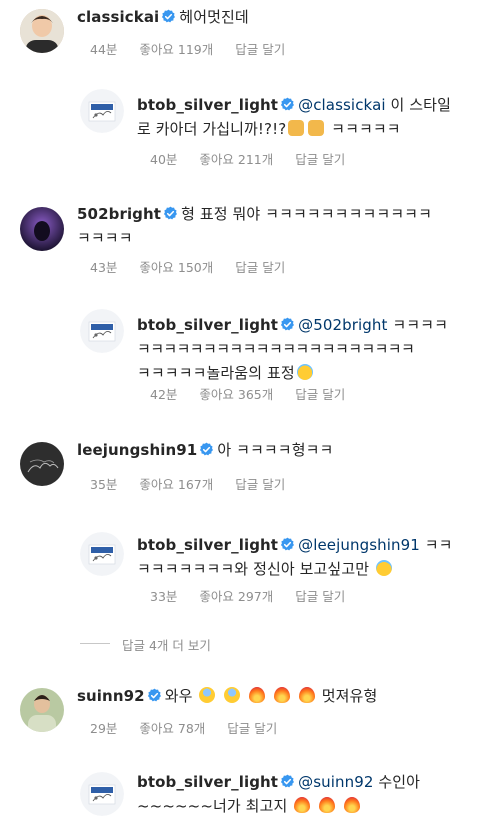  Describe the element at coordinates (164, 394) in the screenshot. I see `comment-time: 42분` at that location.